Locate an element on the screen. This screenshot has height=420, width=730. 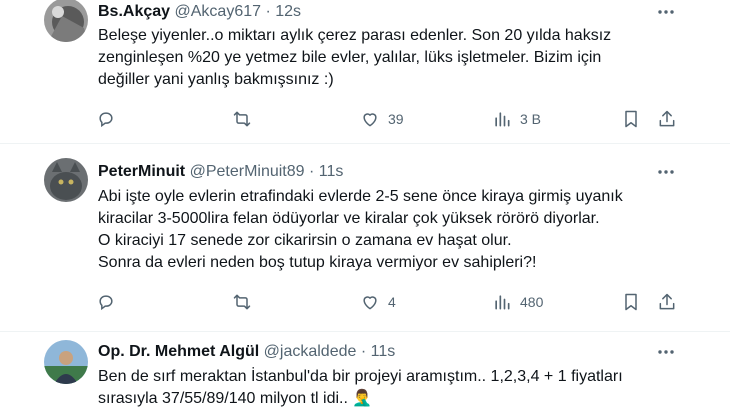
views-count: 3 B is located at coordinates (531, 119).